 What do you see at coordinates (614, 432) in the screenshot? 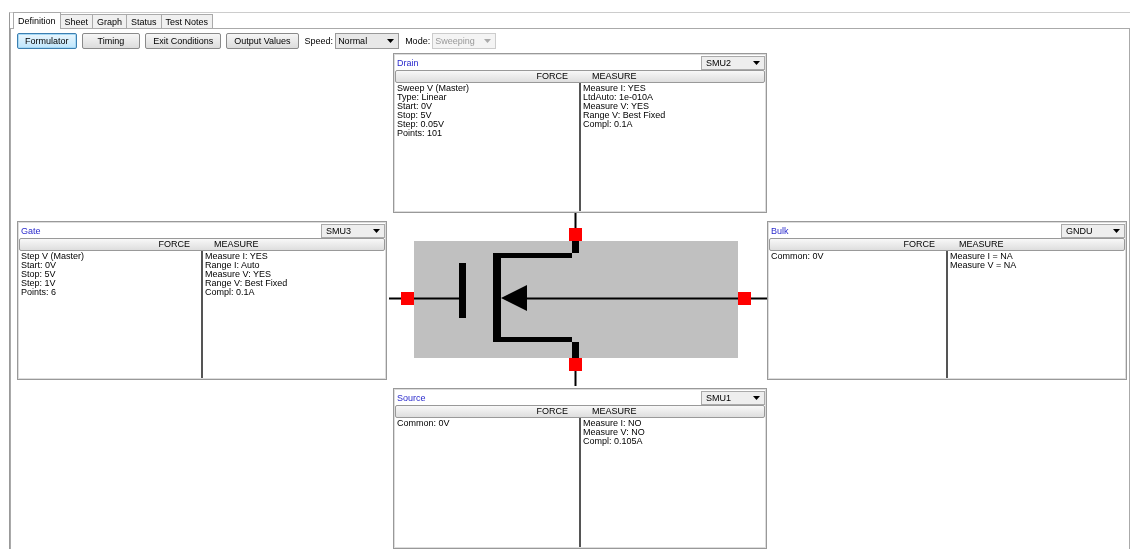
I see `measure-setting: Measure V: NO` at bounding box center [614, 432].